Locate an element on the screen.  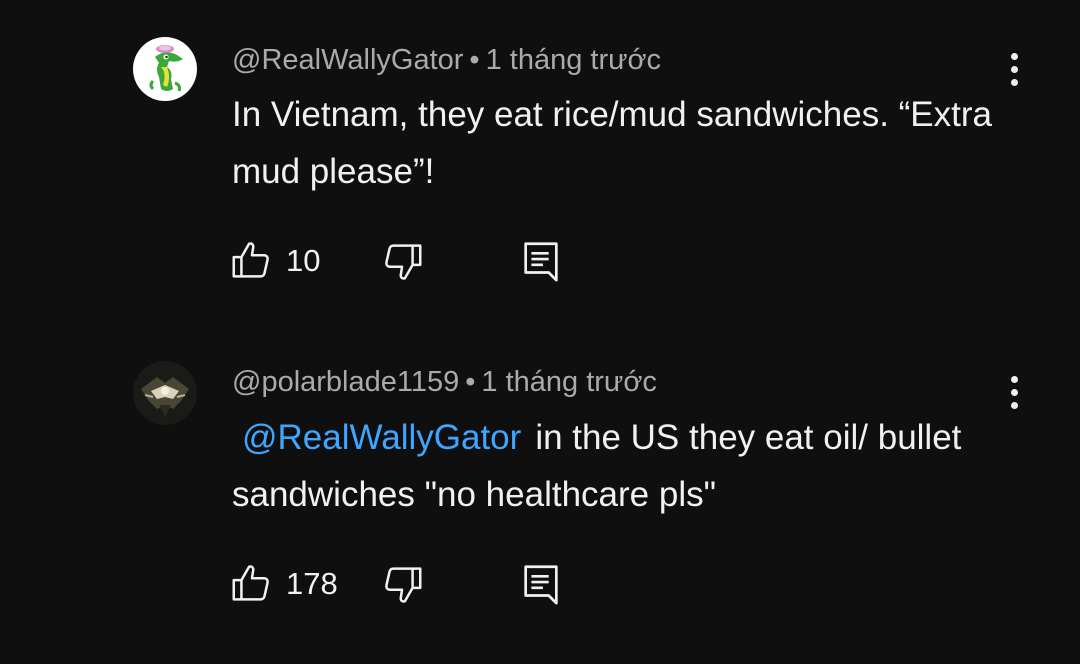
author-name: @polarblade1159 is located at coordinates (345, 382).